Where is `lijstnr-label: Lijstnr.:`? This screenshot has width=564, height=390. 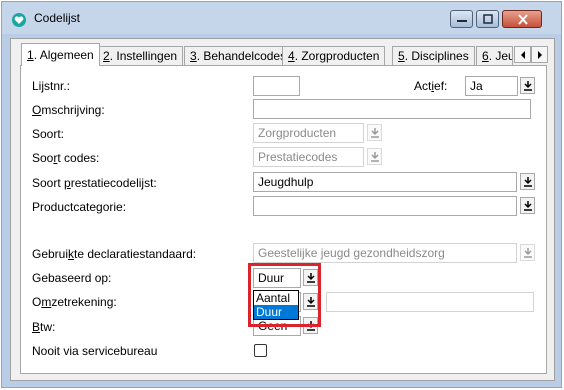
lijstnr-label: Lijstnr.: is located at coordinates (51, 86).